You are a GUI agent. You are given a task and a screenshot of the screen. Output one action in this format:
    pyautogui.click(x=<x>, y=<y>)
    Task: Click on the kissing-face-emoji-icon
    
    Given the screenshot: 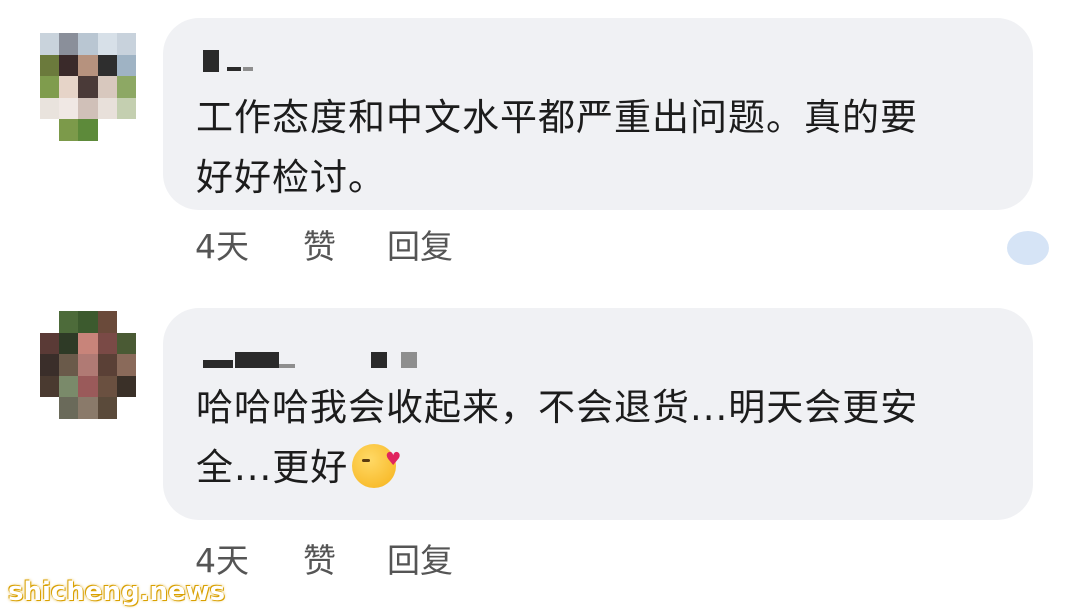 What is the action you would take?
    pyautogui.click(x=377, y=460)
    